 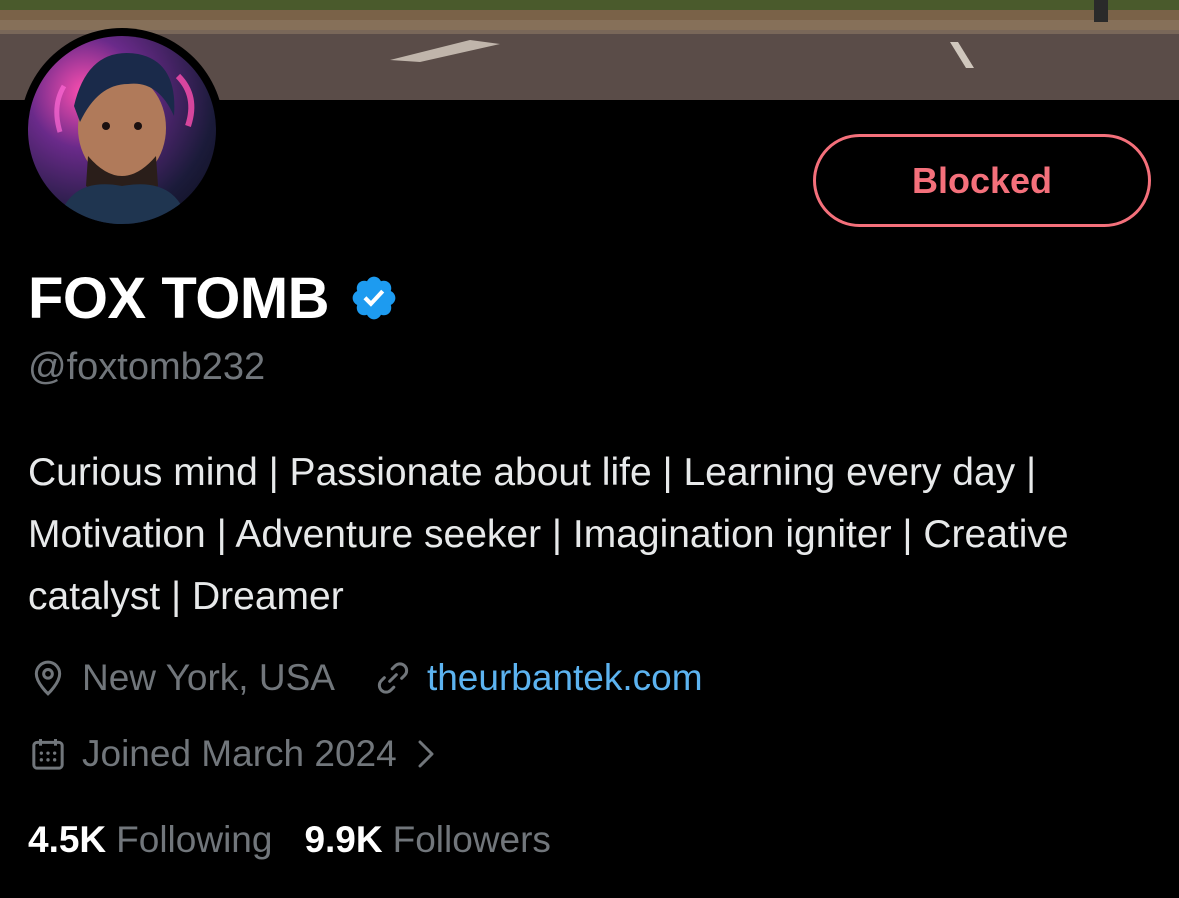 What do you see at coordinates (393, 678) in the screenshot?
I see `link-icon` at bounding box center [393, 678].